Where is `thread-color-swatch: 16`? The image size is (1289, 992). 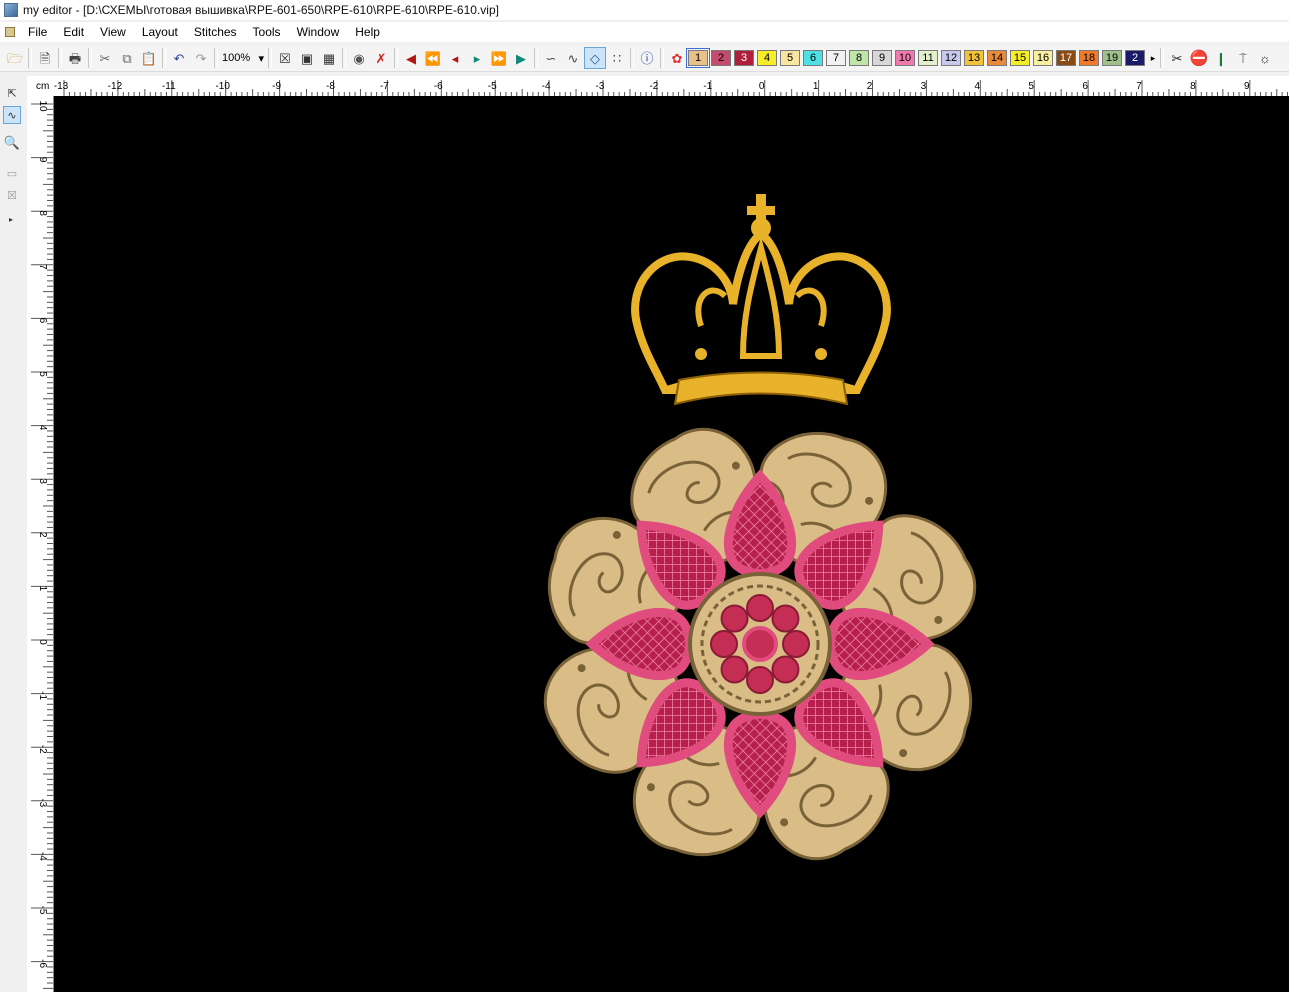 thread-color-swatch: 16 is located at coordinates (1043, 58).